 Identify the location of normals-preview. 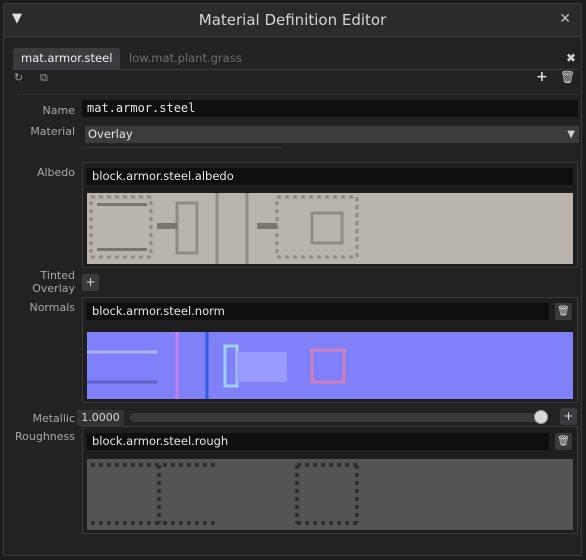
(330, 365).